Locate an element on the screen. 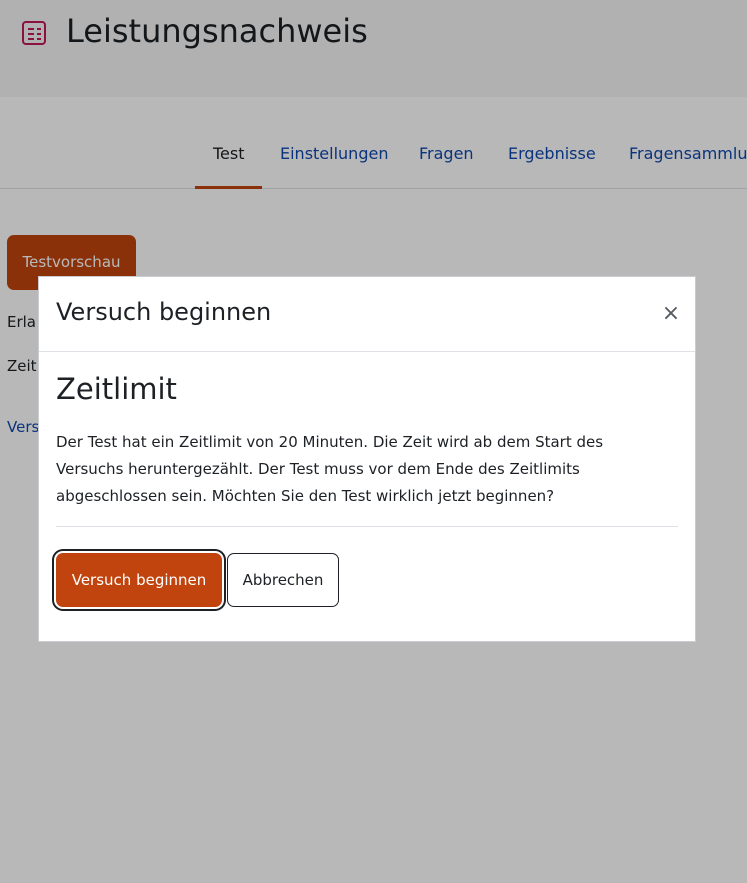  cancel-button: Abbrechen is located at coordinates (283, 580).